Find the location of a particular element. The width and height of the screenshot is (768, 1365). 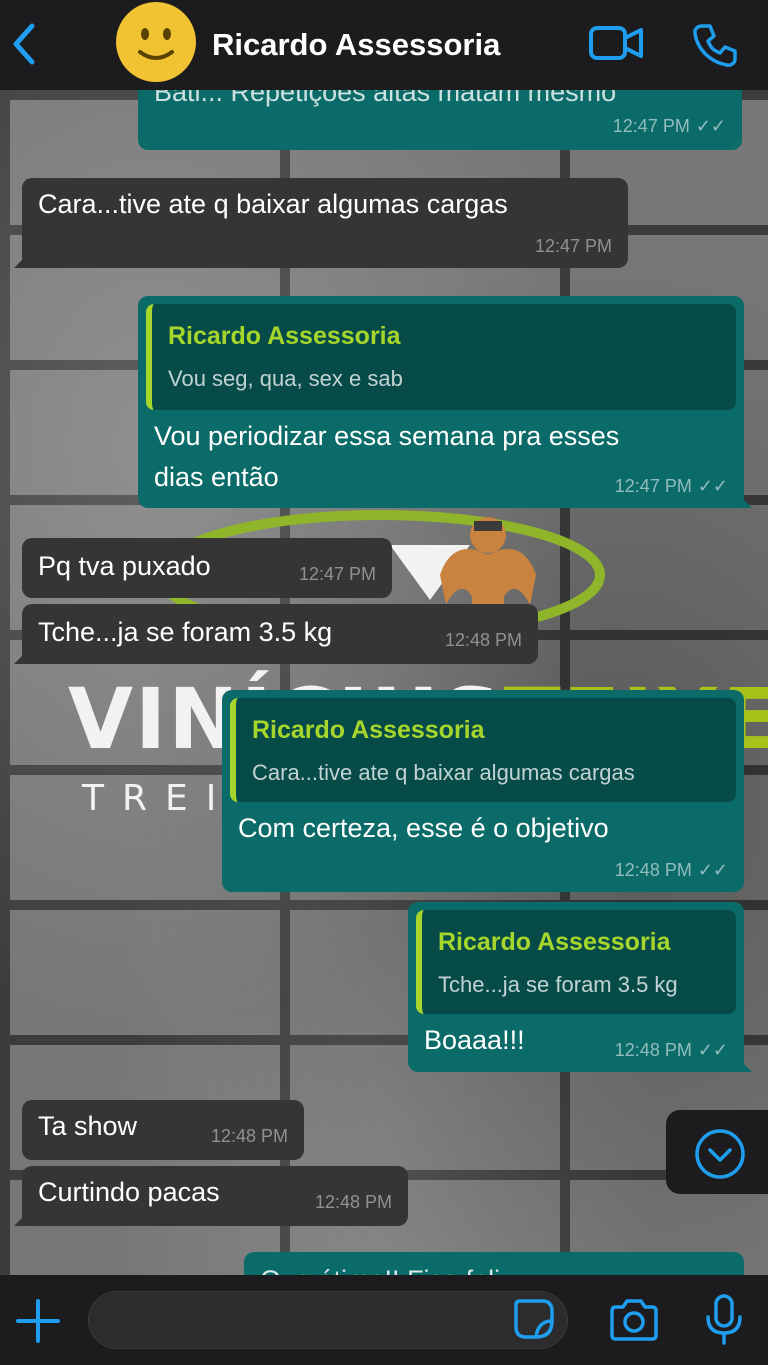

message-text-line-2: dias então is located at coordinates (216, 477).